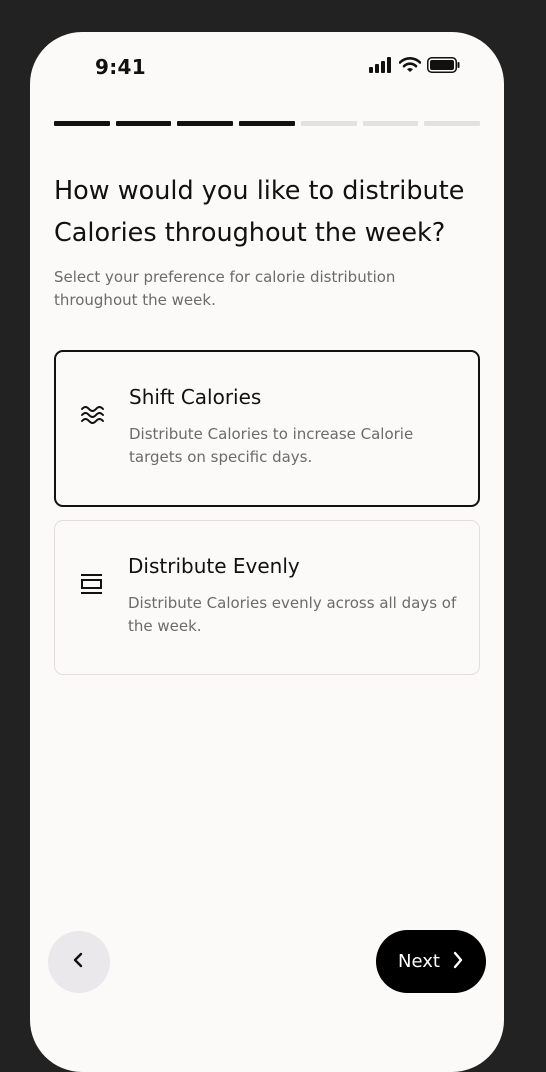 Image resolution: width=546 pixels, height=1072 pixels. What do you see at coordinates (120, 67) in the screenshot?
I see `status-time: 9:41` at bounding box center [120, 67].